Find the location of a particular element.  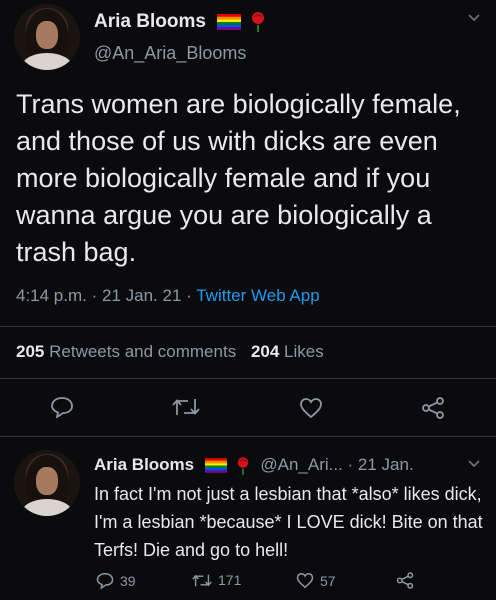

handle: @An_Aria_Blooms is located at coordinates (170, 53).